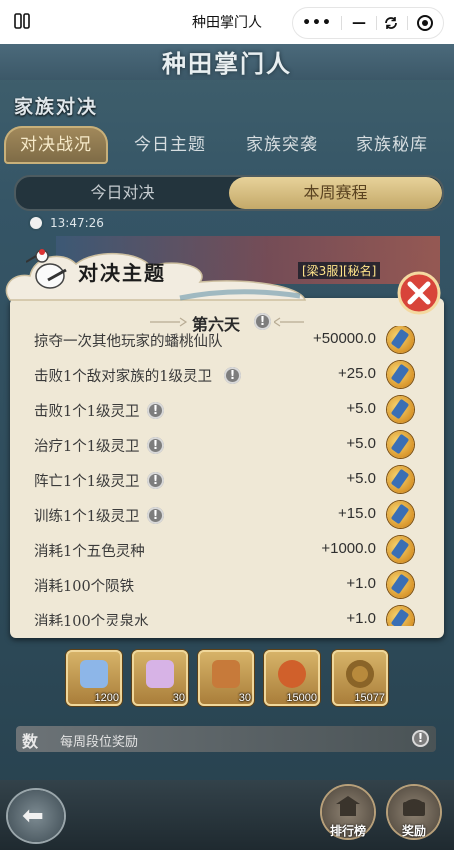  I want to click on capsule-menu: ••• —, so click(368, 23).